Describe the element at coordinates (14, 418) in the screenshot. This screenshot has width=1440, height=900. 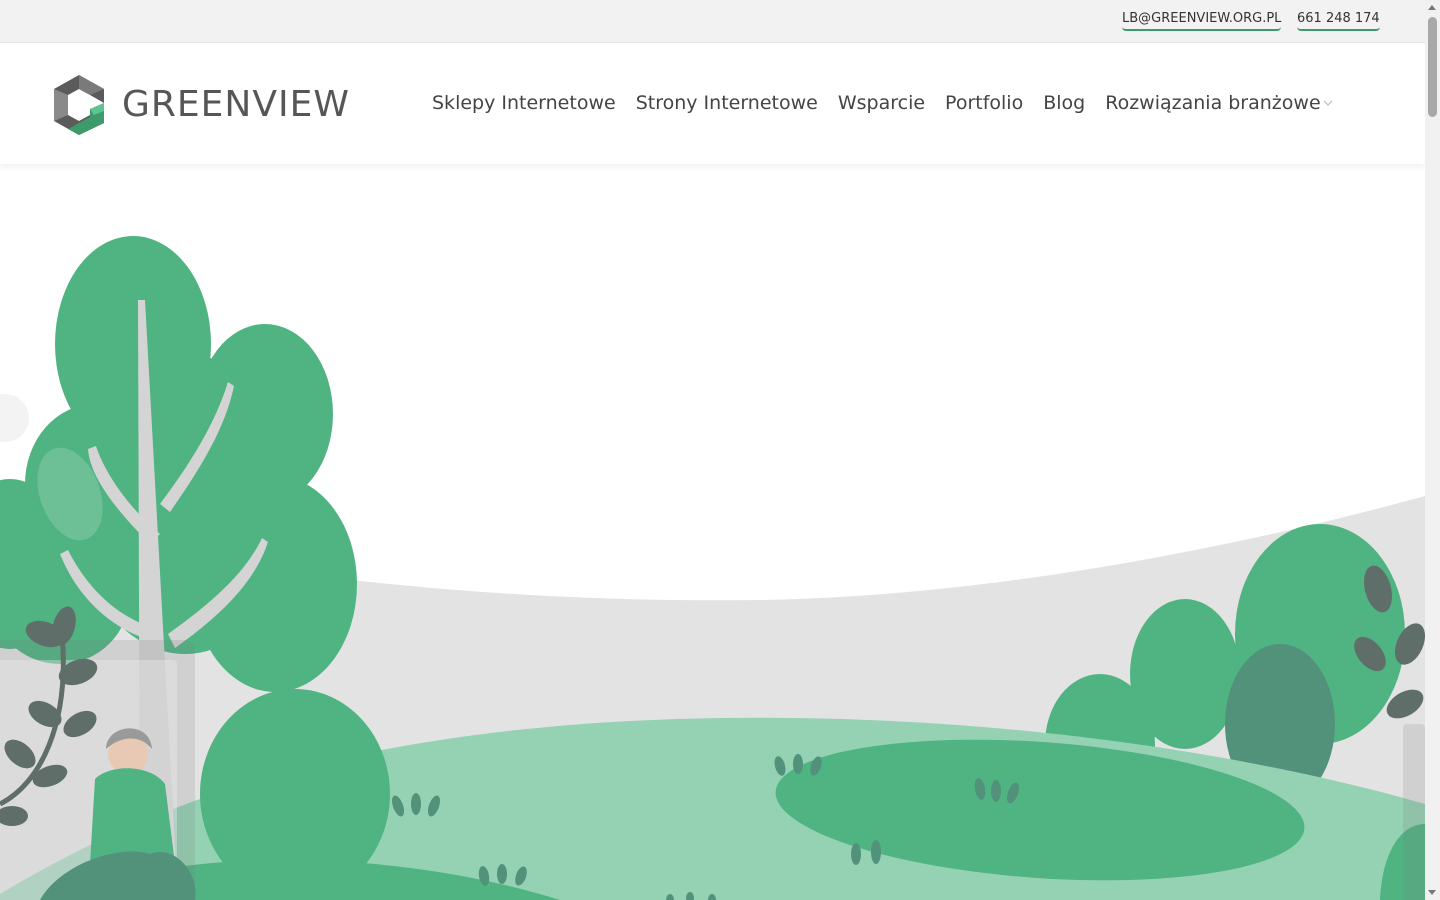
I see `decor-circle` at that location.